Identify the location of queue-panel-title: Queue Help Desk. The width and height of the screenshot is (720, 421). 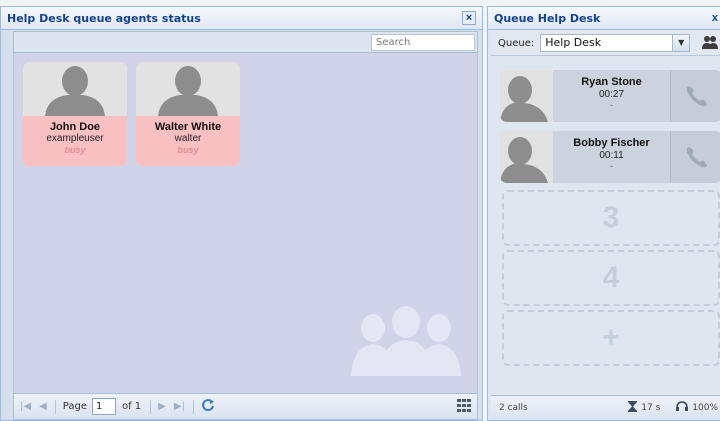
(547, 18).